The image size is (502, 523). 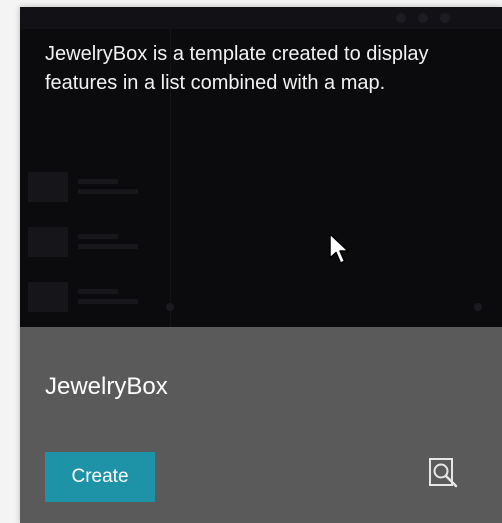 I want to click on preview-search-icon, so click(x=443, y=473).